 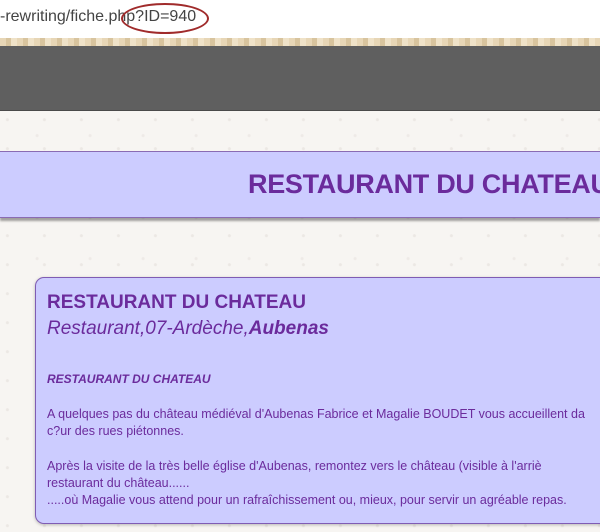 What do you see at coordinates (129, 379) in the screenshot?
I see `description-heading: RESTAURANT DU CHATEAU` at bounding box center [129, 379].